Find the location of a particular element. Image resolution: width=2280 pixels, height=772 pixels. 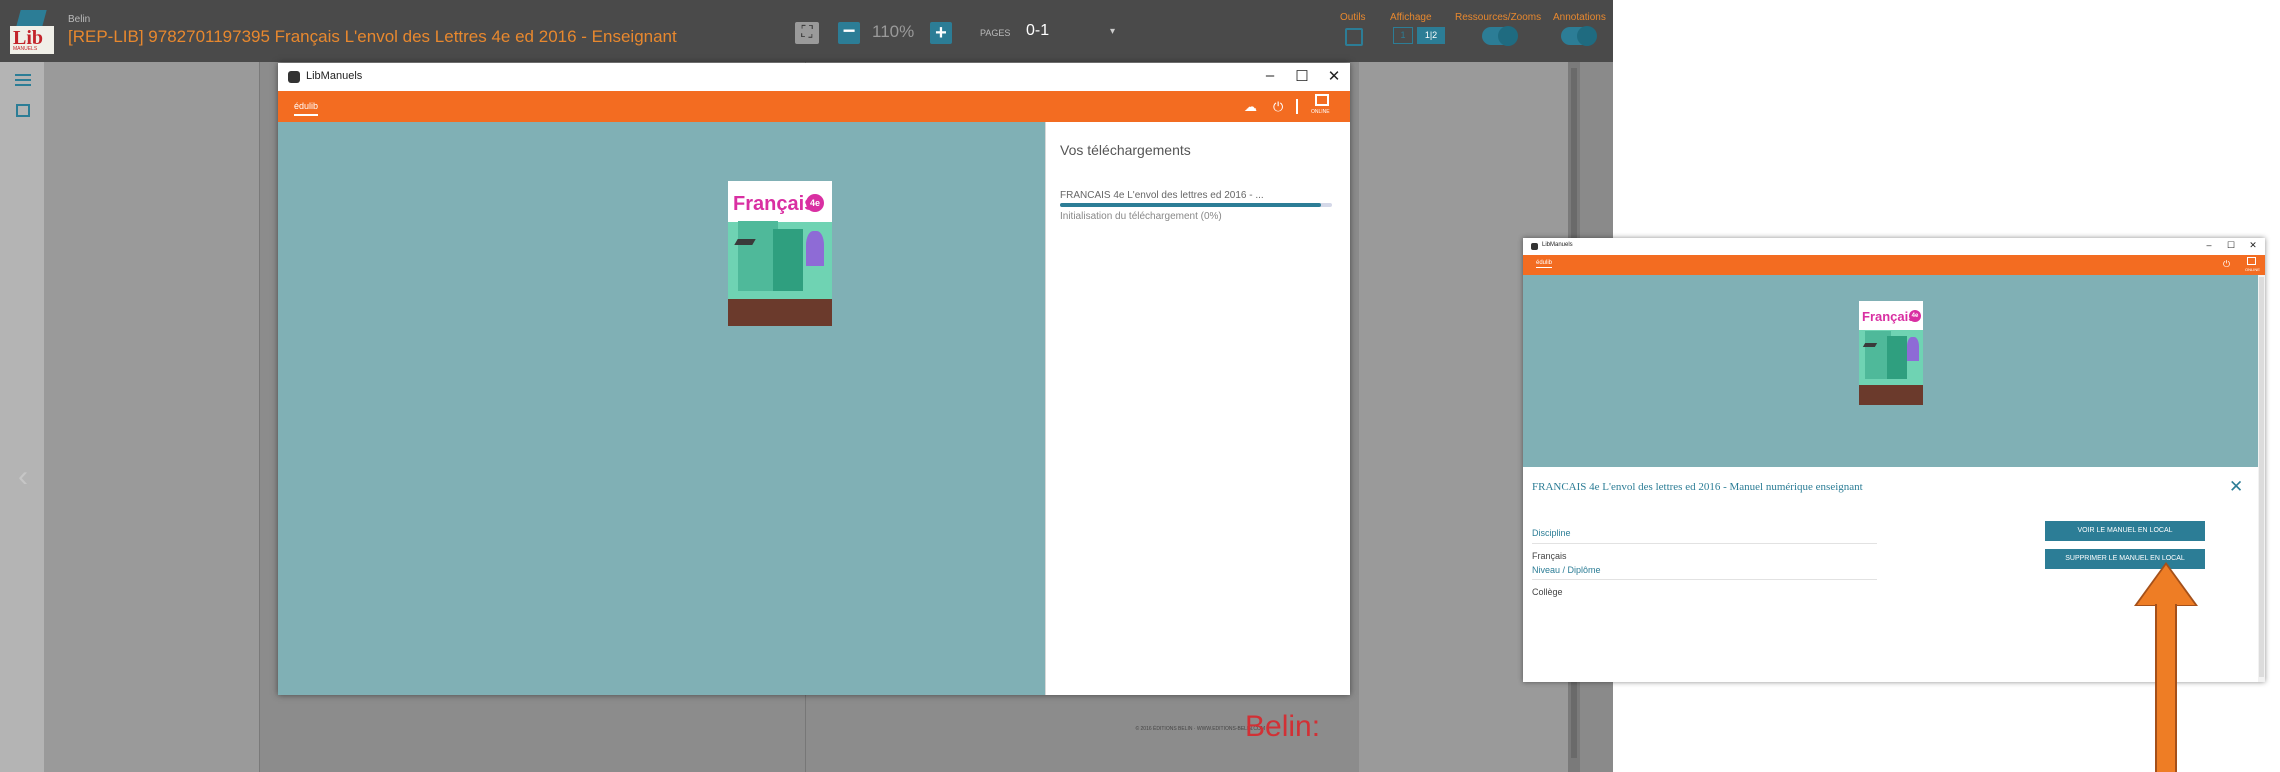

ressources-toggle is located at coordinates (1500, 36).